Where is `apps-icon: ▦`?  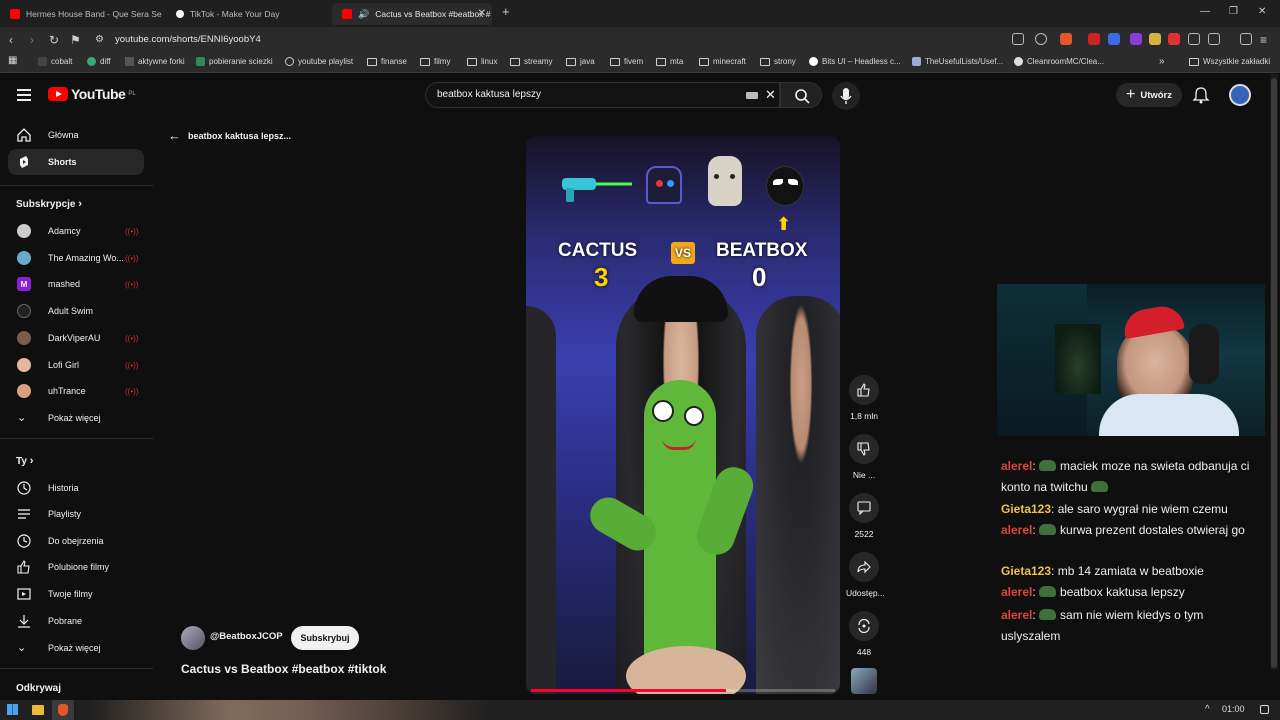 apps-icon: ▦ is located at coordinates (12, 60).